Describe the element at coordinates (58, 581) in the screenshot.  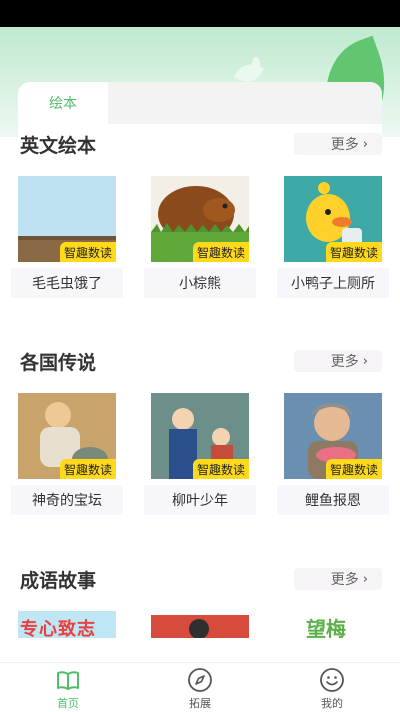
I see `section-title: 成语故事` at that location.